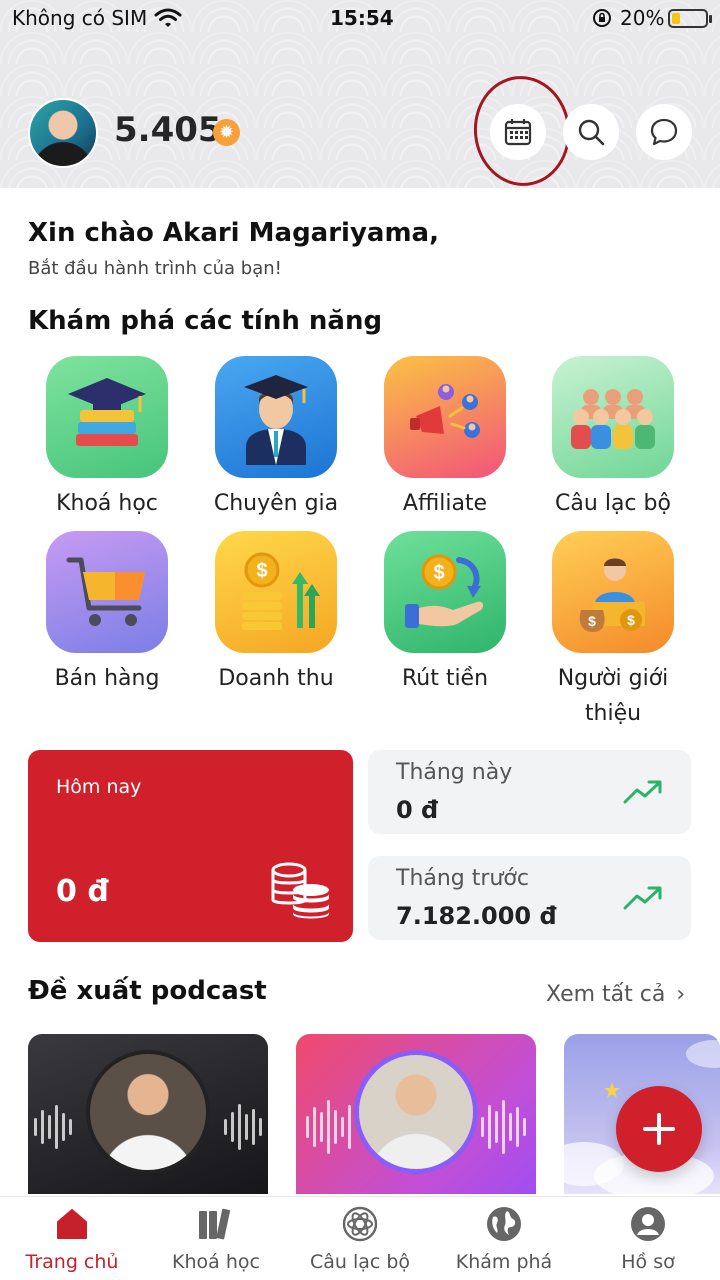  Describe the element at coordinates (360, 1262) in the screenshot. I see `nav-label: Câu lạc bộ` at that location.